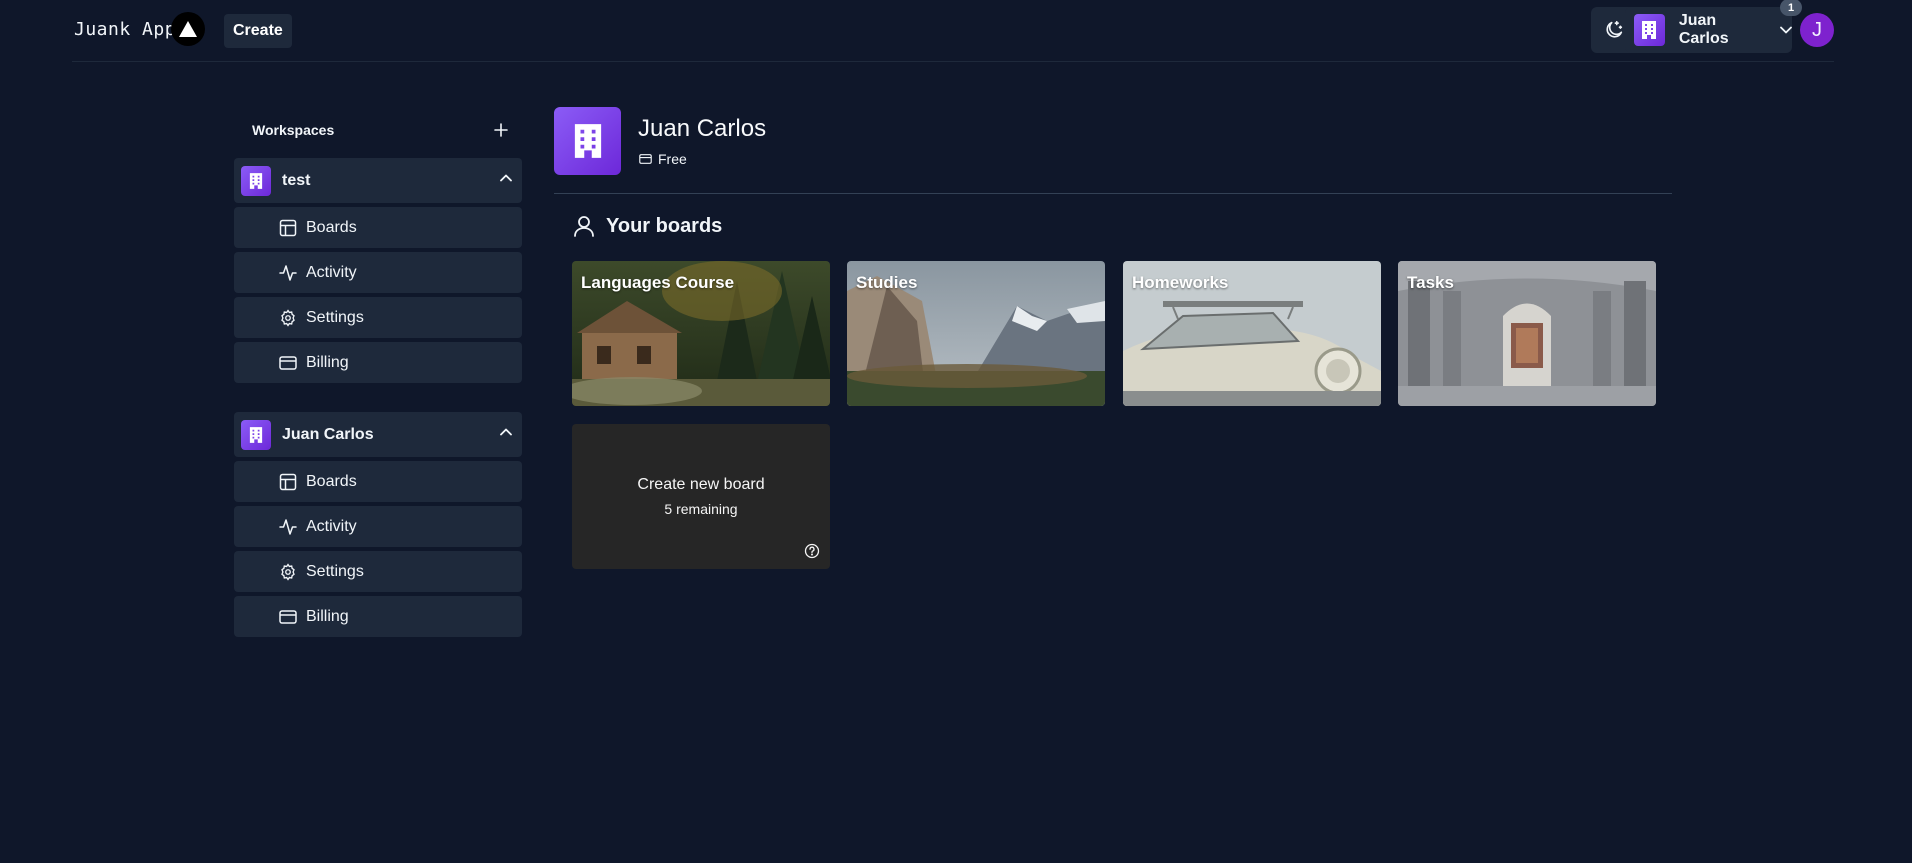  I want to click on workspace-name: Juan Carlos, so click(328, 434).